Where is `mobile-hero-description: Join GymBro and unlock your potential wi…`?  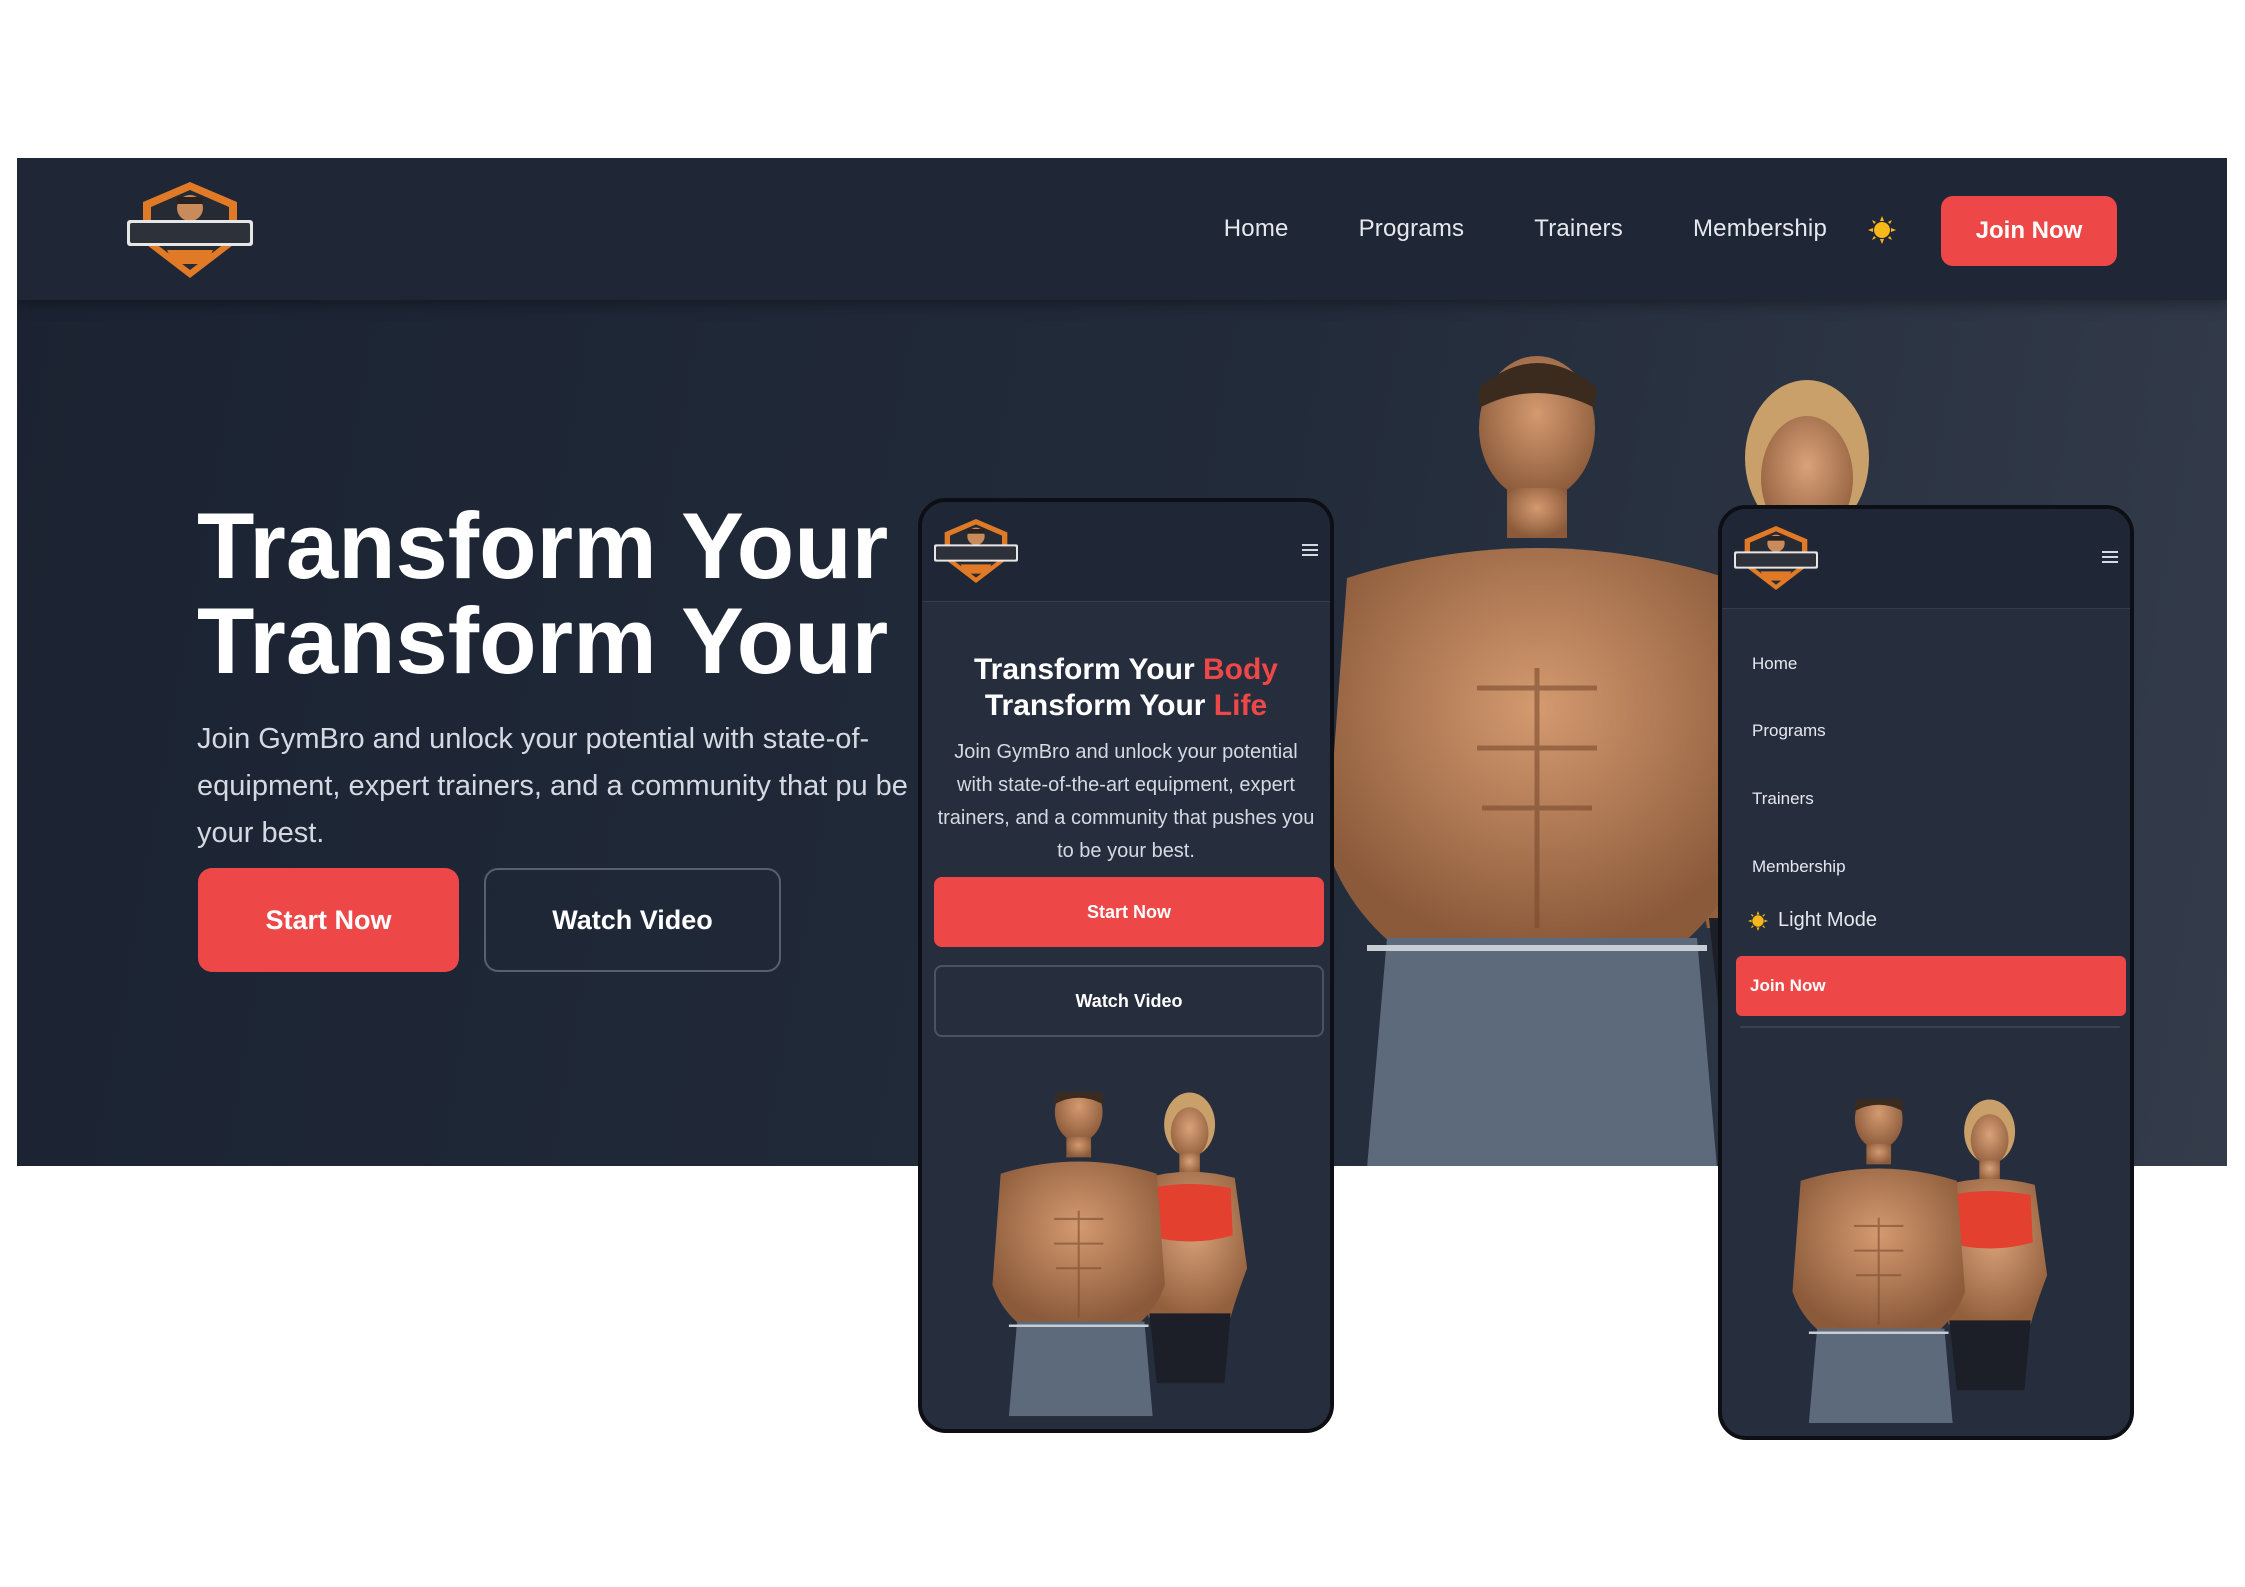
mobile-hero-description: Join GymBro and unlock your potential wi… is located at coordinates (1126, 801).